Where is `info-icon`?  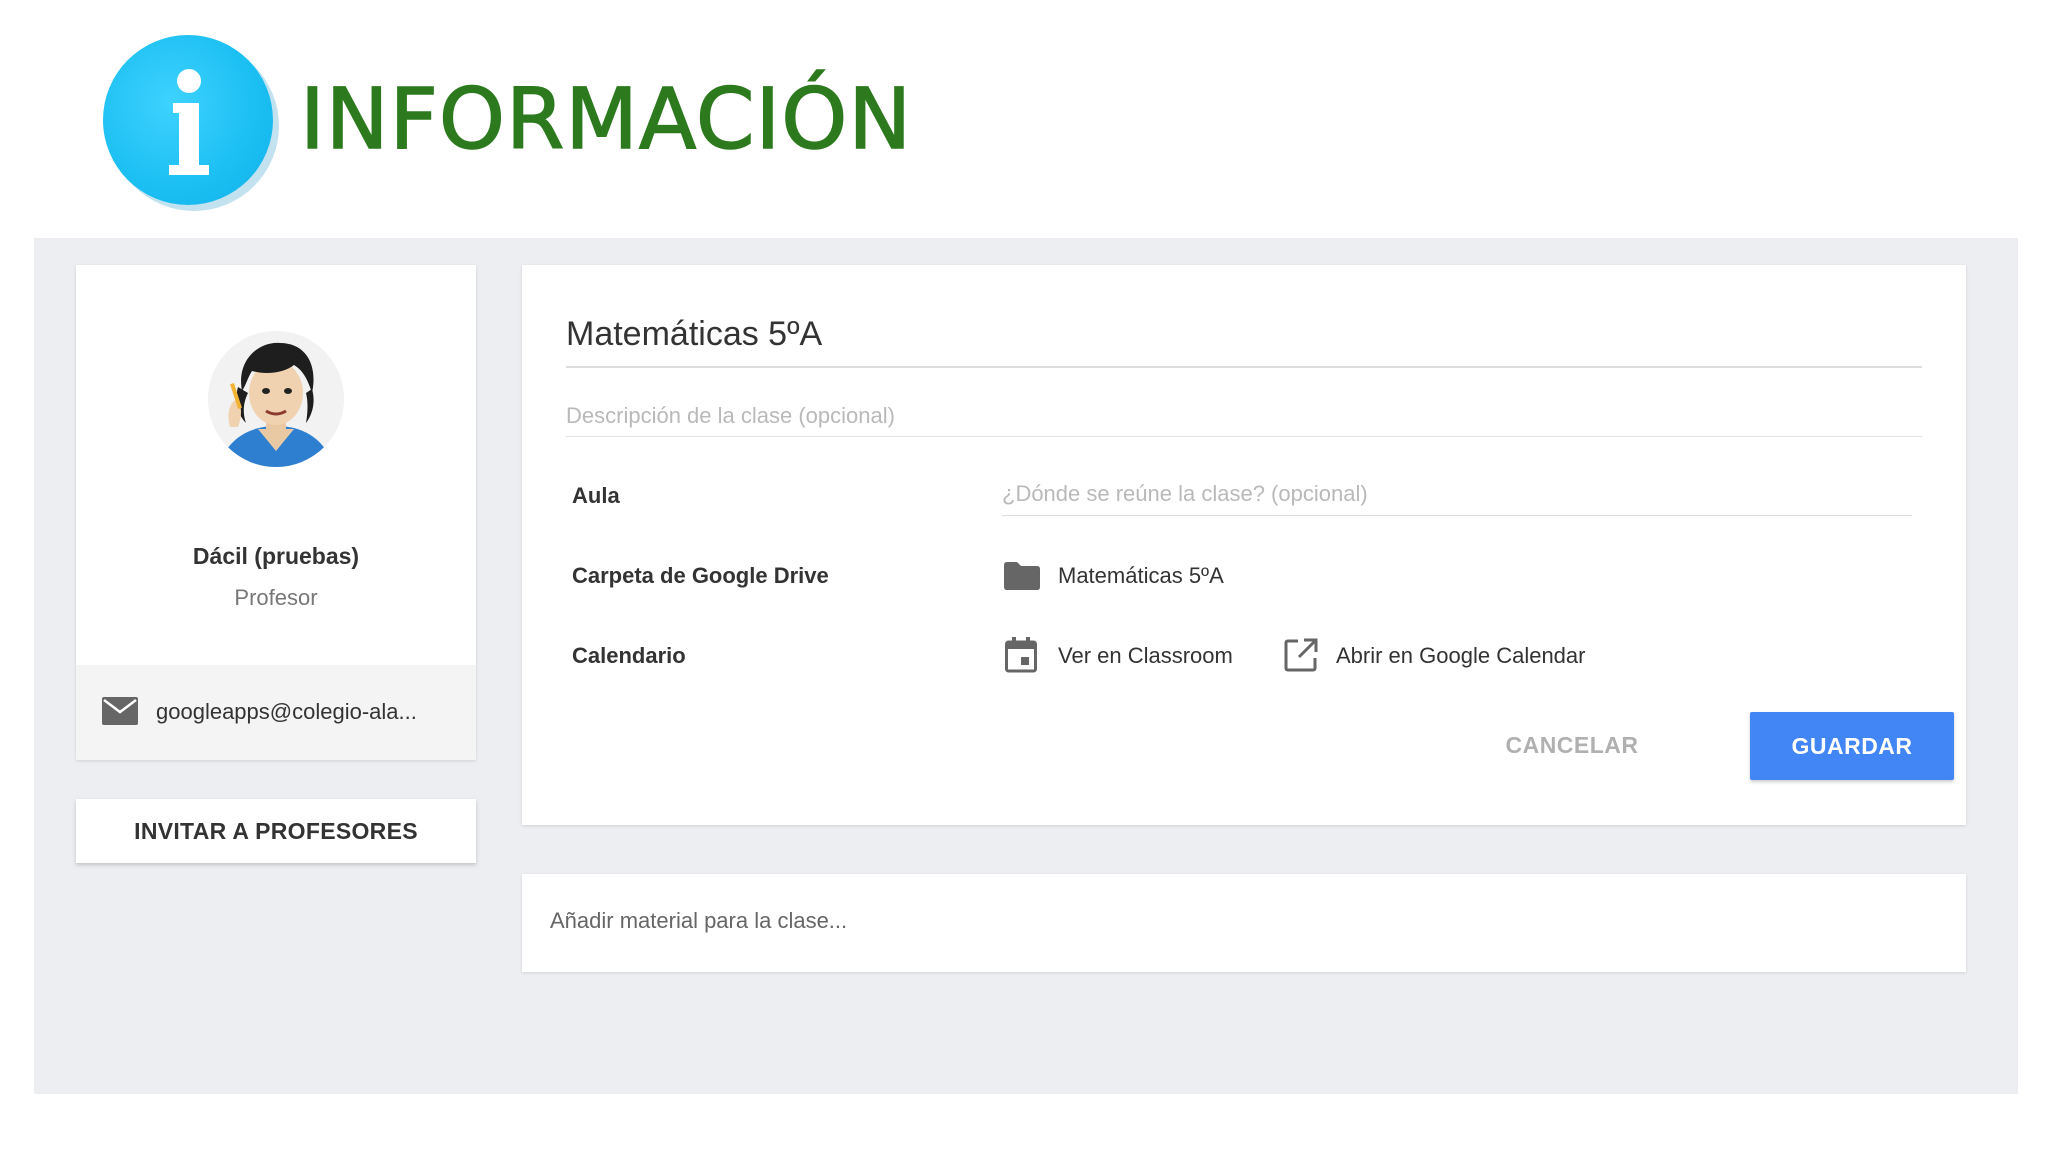 info-icon is located at coordinates (188, 120).